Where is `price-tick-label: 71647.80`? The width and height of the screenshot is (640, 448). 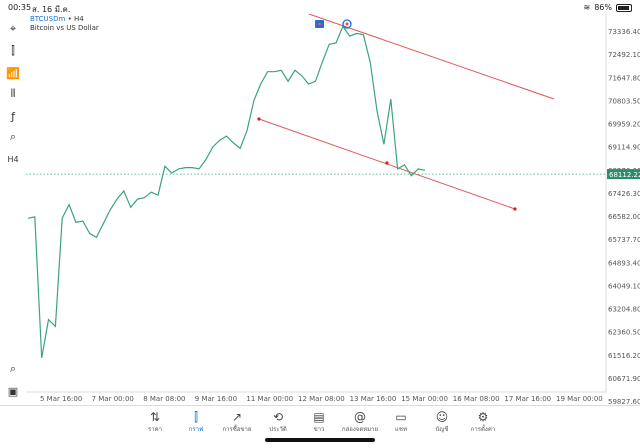 price-tick-label: 71647.80 is located at coordinates (624, 78).